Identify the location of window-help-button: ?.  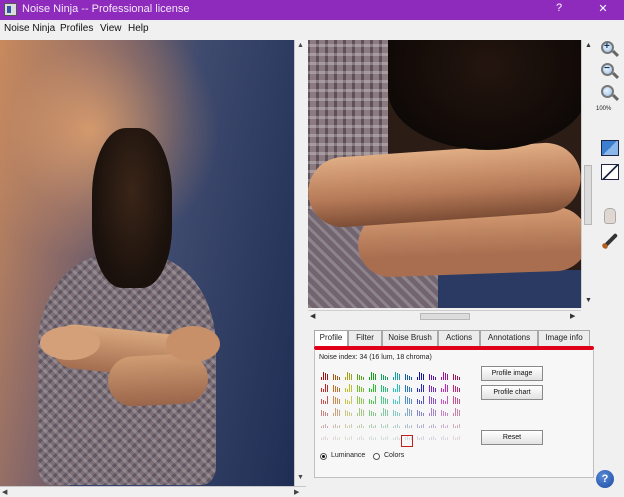
(559, 8).